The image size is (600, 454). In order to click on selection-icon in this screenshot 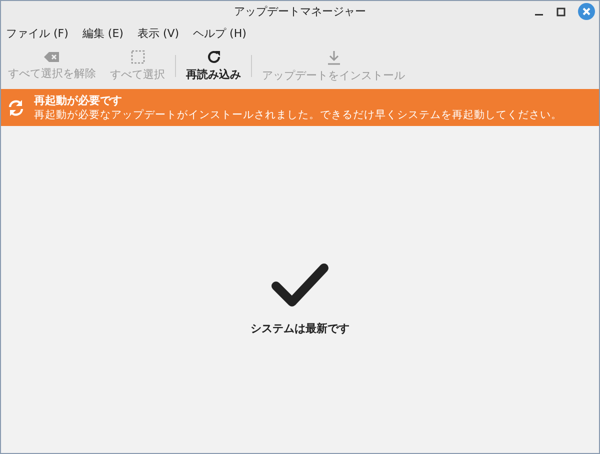, I will do `click(137, 57)`.